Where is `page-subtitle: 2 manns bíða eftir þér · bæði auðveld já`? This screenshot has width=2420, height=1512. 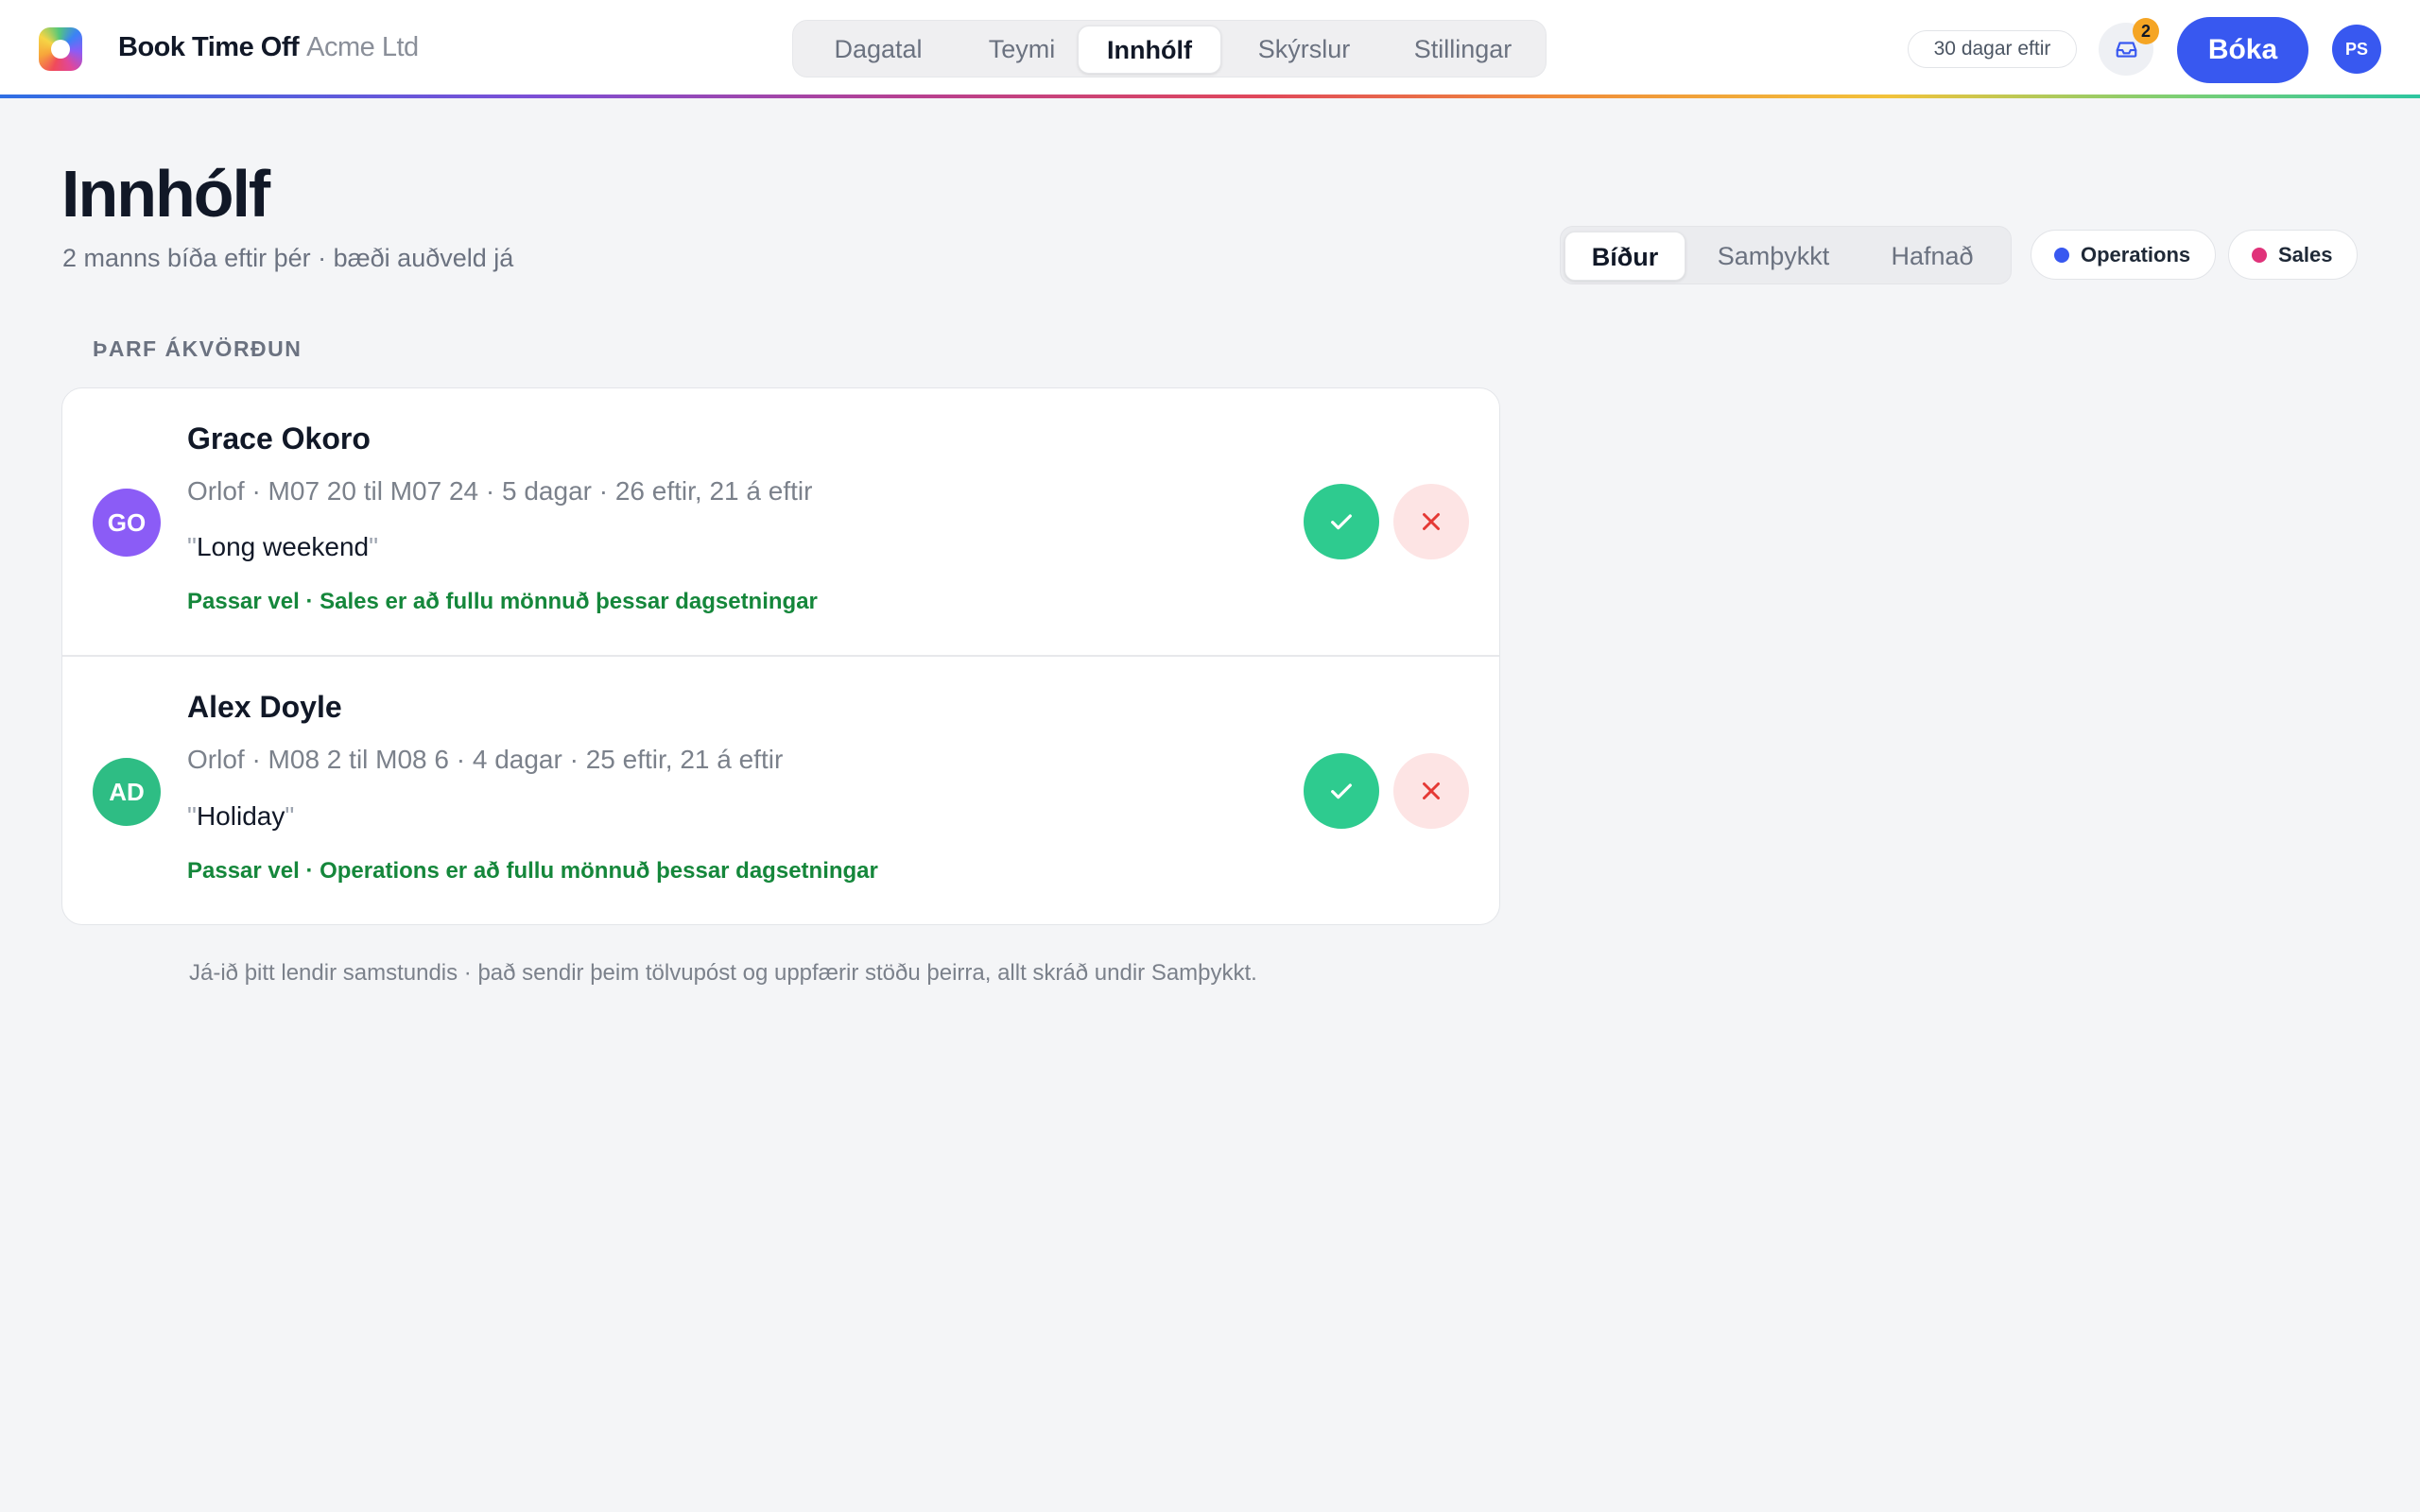 page-subtitle: 2 manns bíða eftir þér · bæði auðveld já is located at coordinates (288, 258).